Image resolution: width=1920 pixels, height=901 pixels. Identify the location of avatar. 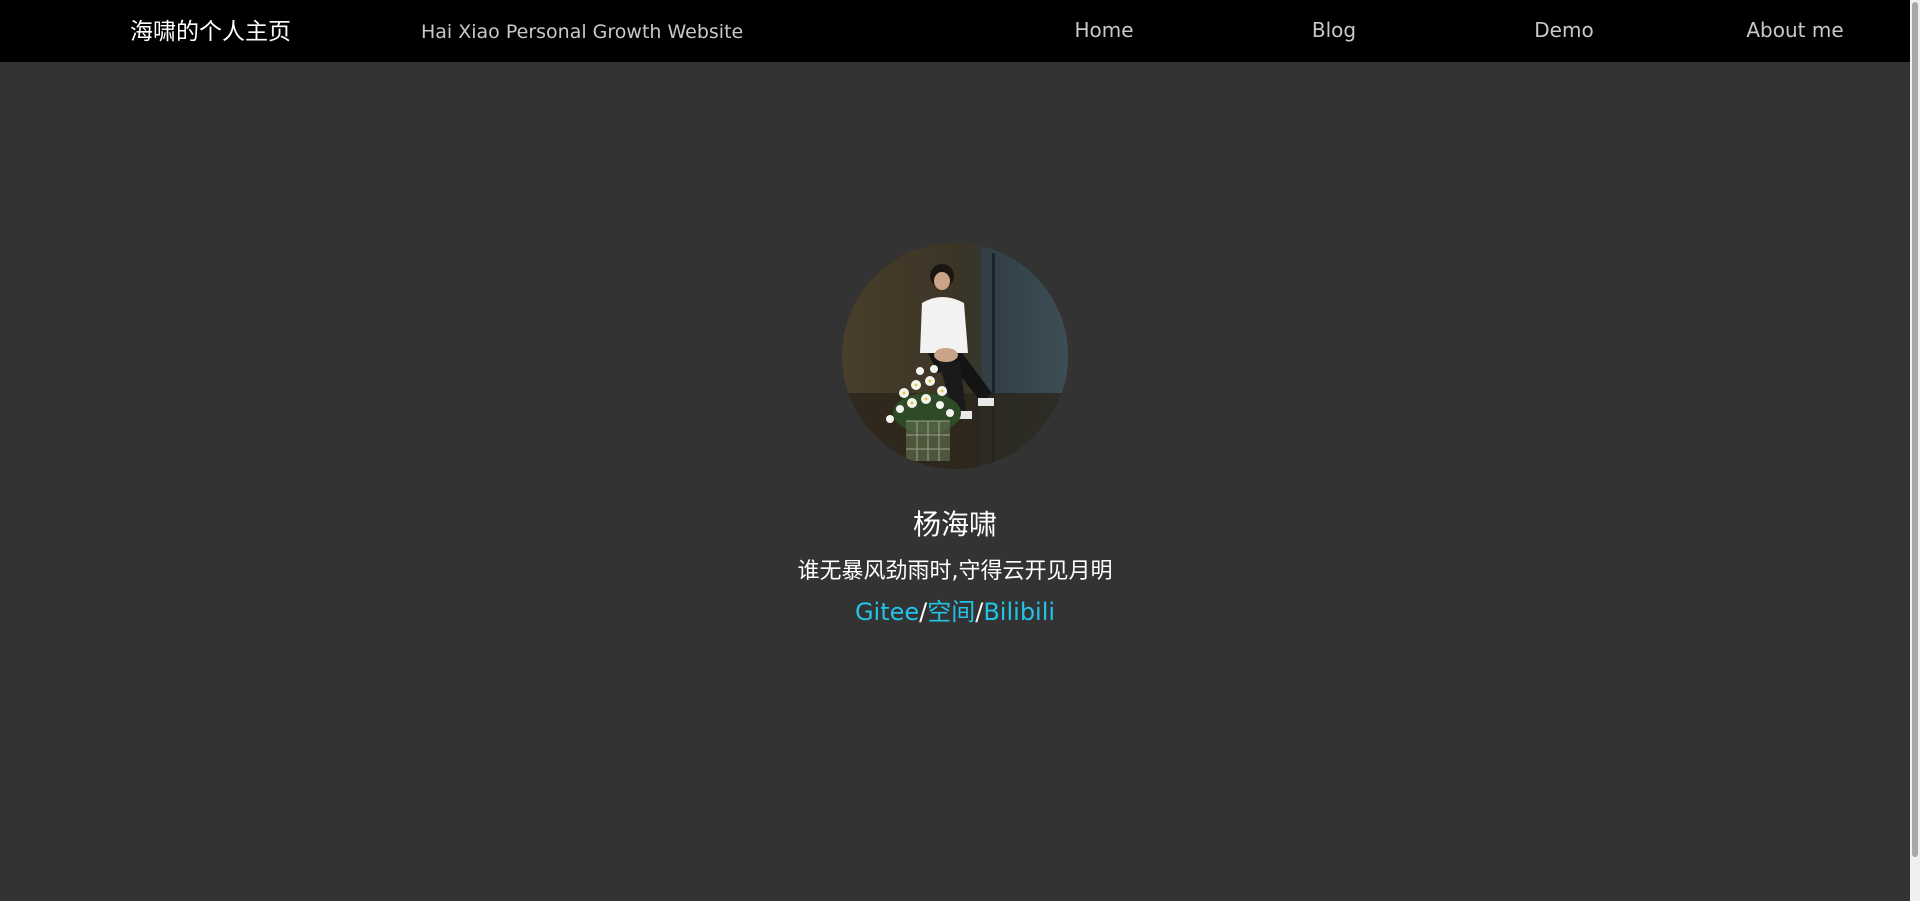
(955, 356).